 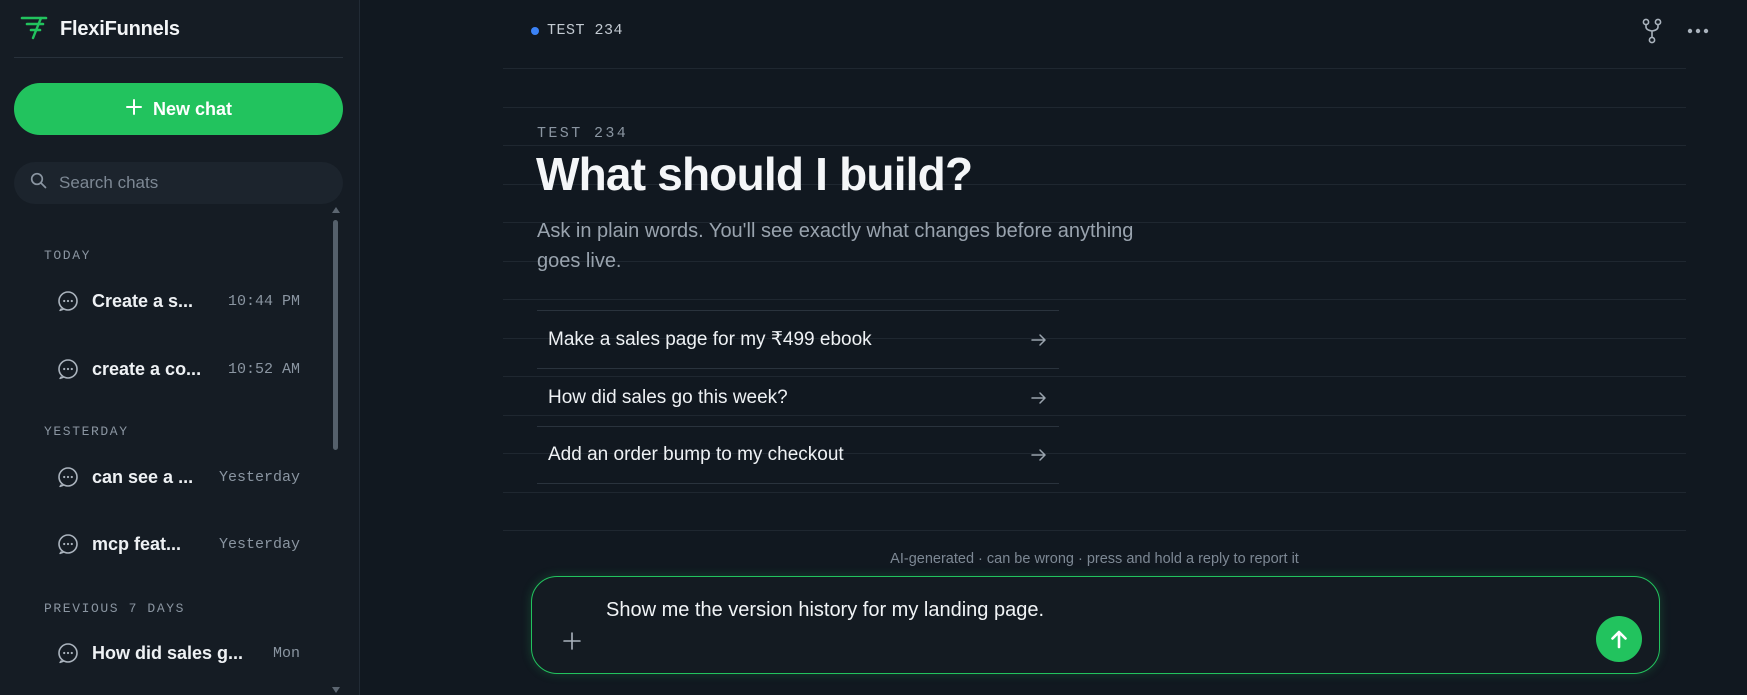 What do you see at coordinates (336, 210) in the screenshot?
I see `scroll-up-arrow-icon` at bounding box center [336, 210].